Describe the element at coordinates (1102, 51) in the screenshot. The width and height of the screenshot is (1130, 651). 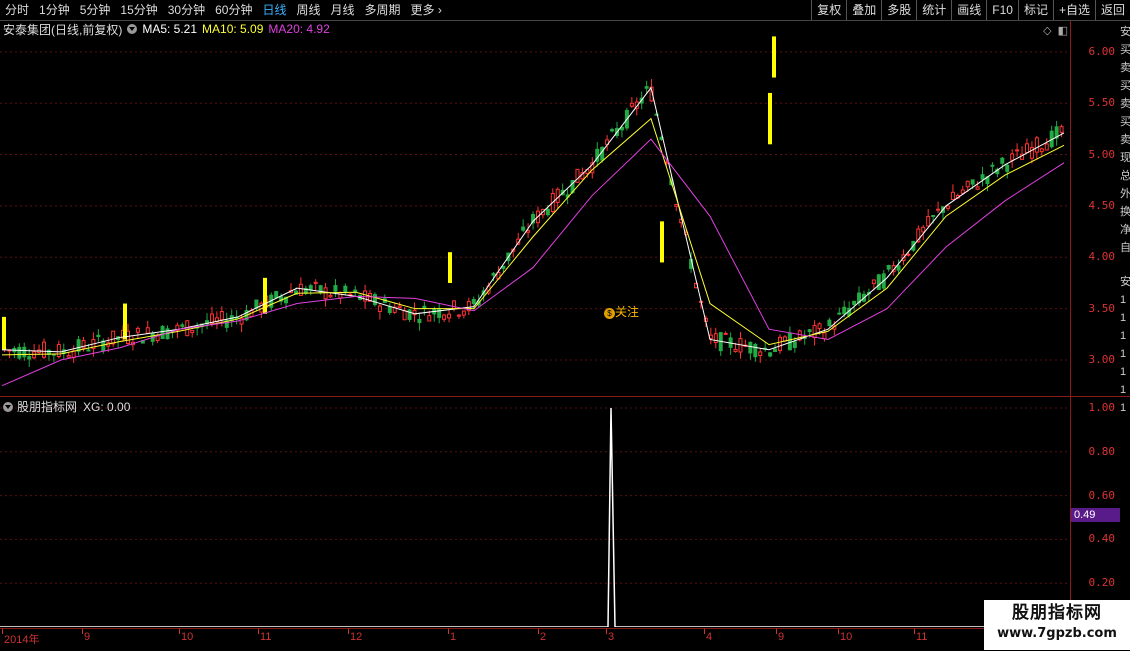
I see `price-tick: 6.00` at that location.